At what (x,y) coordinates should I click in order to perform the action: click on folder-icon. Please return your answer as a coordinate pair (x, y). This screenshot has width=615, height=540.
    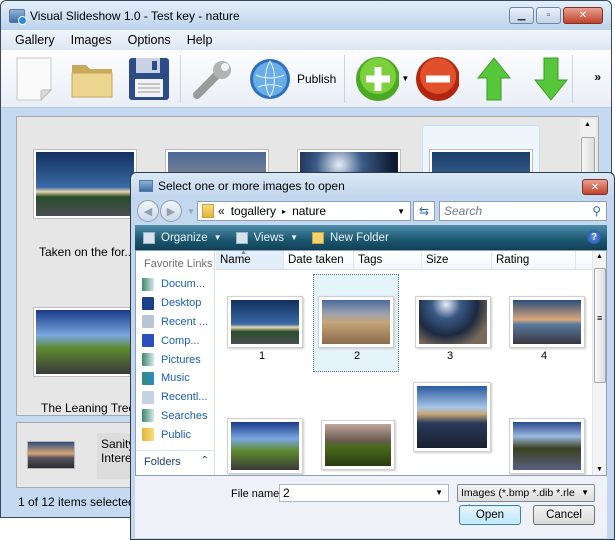
    Looking at the image, I should click on (208, 211).